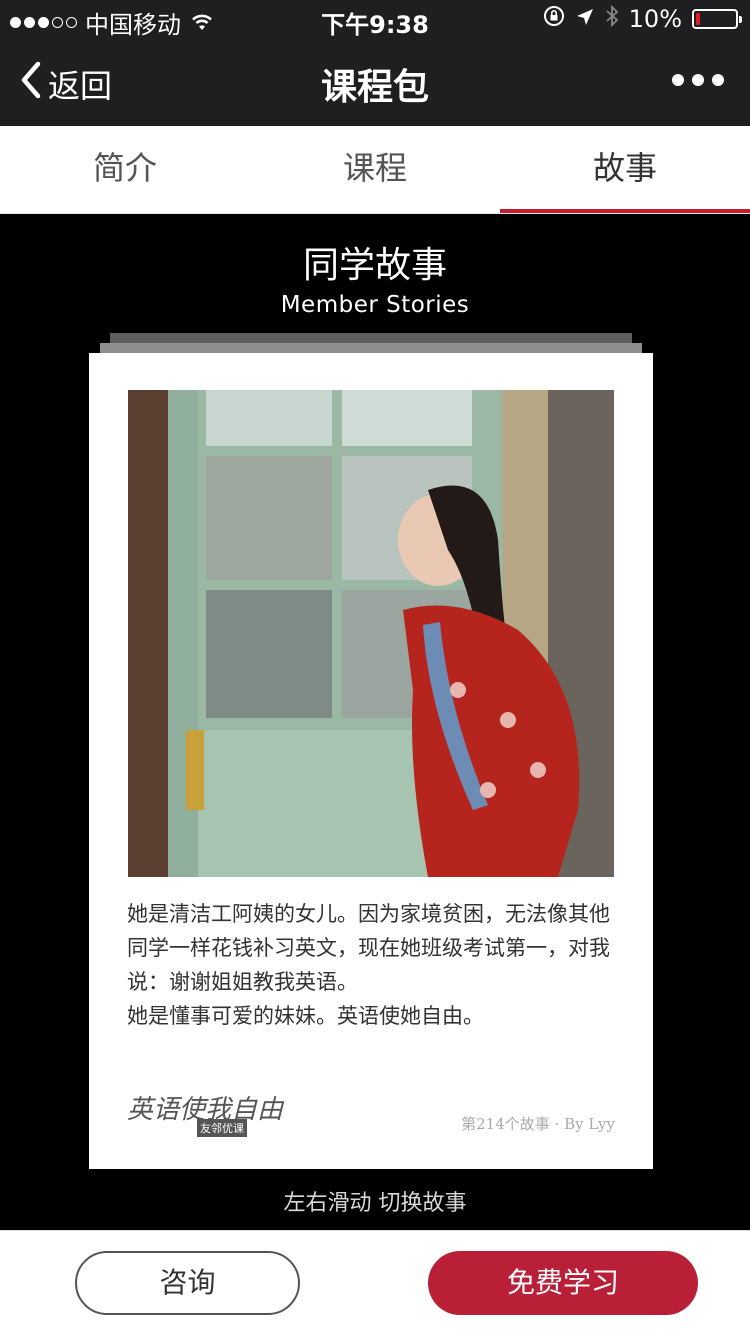 The width and height of the screenshot is (750, 1334). Describe the element at coordinates (375, 20) in the screenshot. I see `status-bar: 中国移动 下午9:38 10%` at that location.